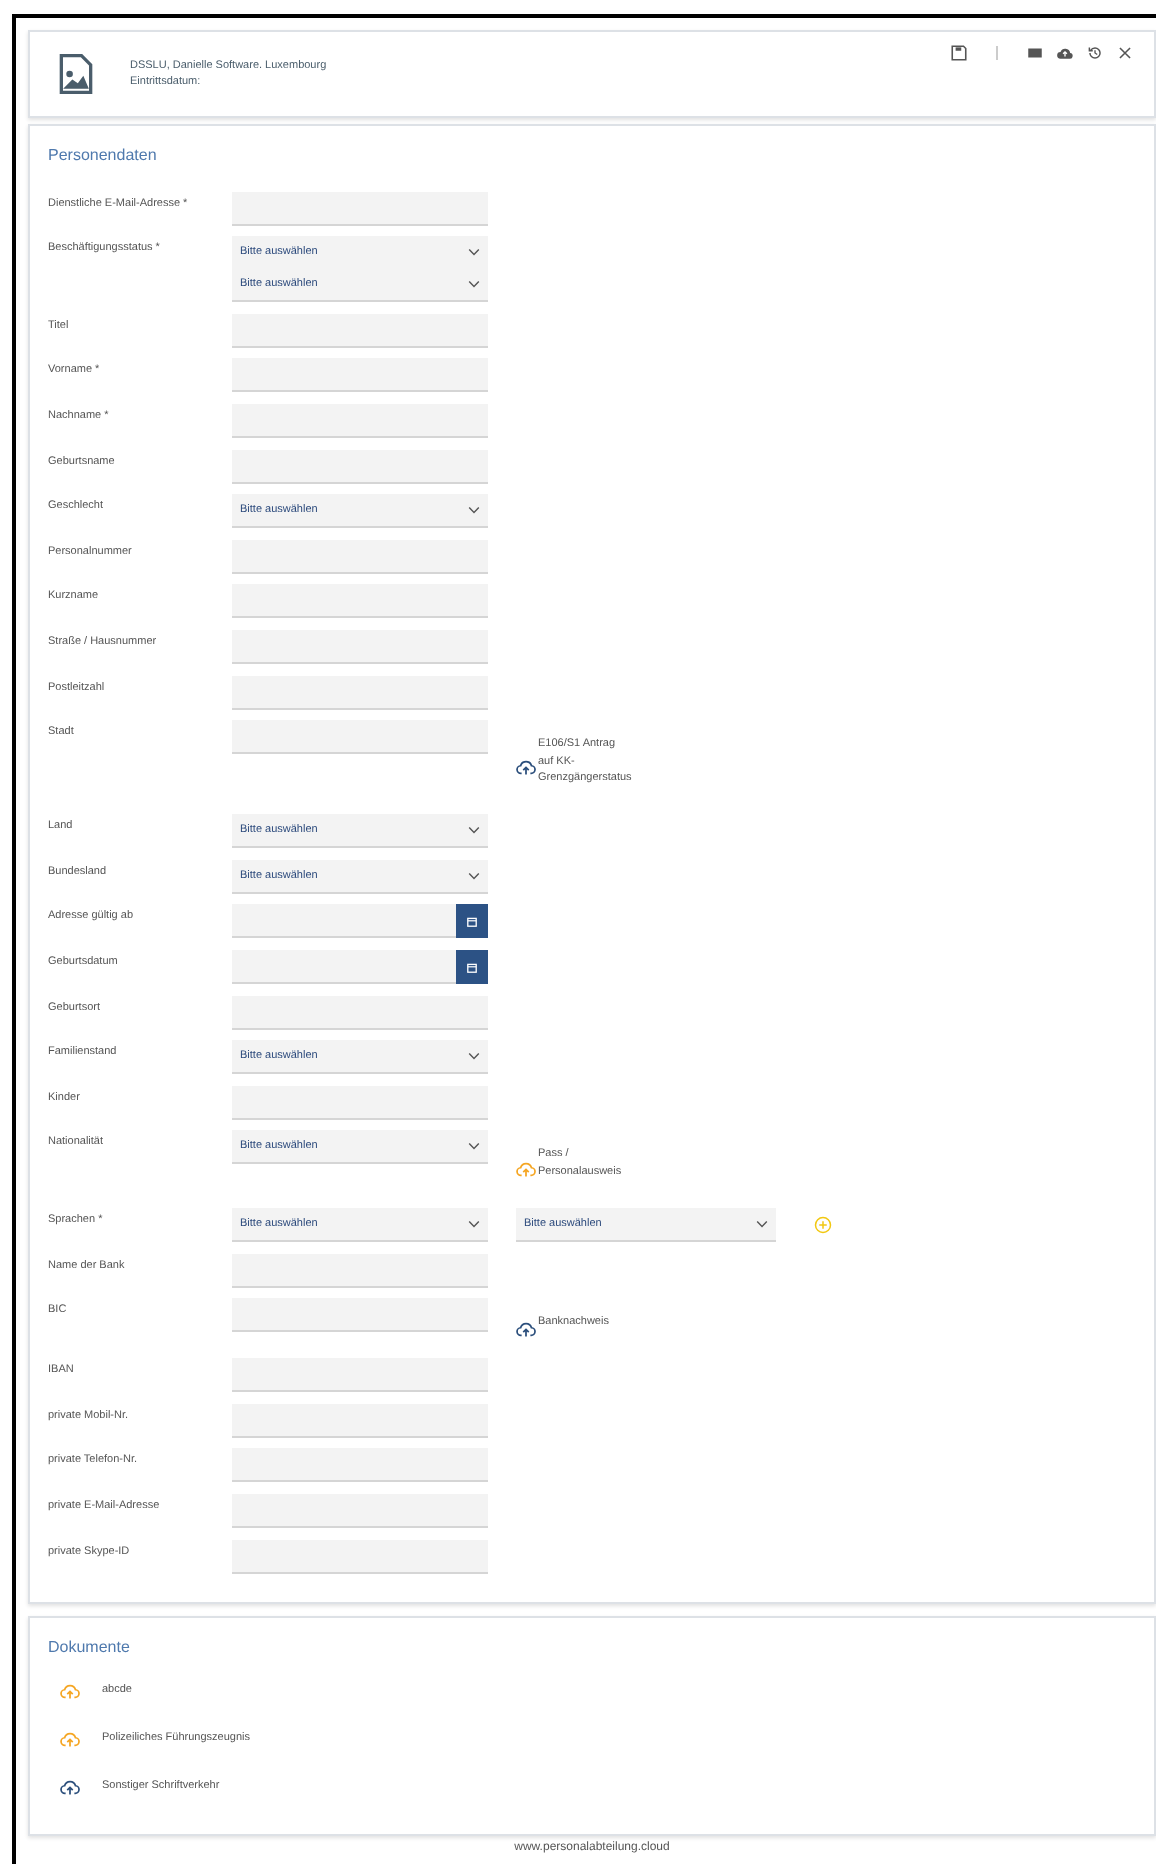 This screenshot has width=1156, height=1868. Describe the element at coordinates (1095, 53) in the screenshot. I see `history-icon` at that location.